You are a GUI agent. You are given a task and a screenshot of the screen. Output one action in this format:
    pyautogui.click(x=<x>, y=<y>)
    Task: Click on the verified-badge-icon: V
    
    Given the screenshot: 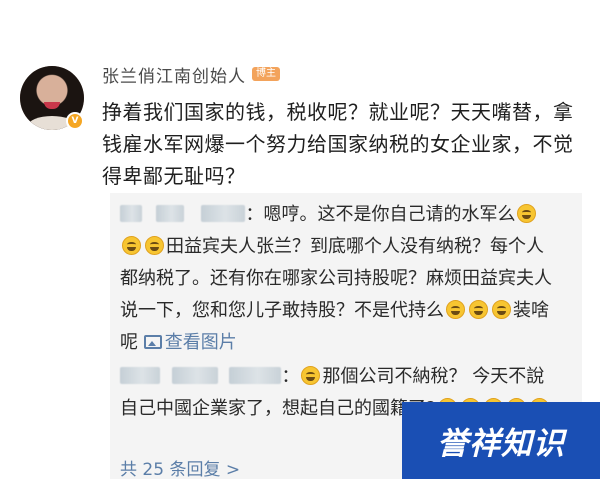 What is the action you would take?
    pyautogui.click(x=75, y=121)
    